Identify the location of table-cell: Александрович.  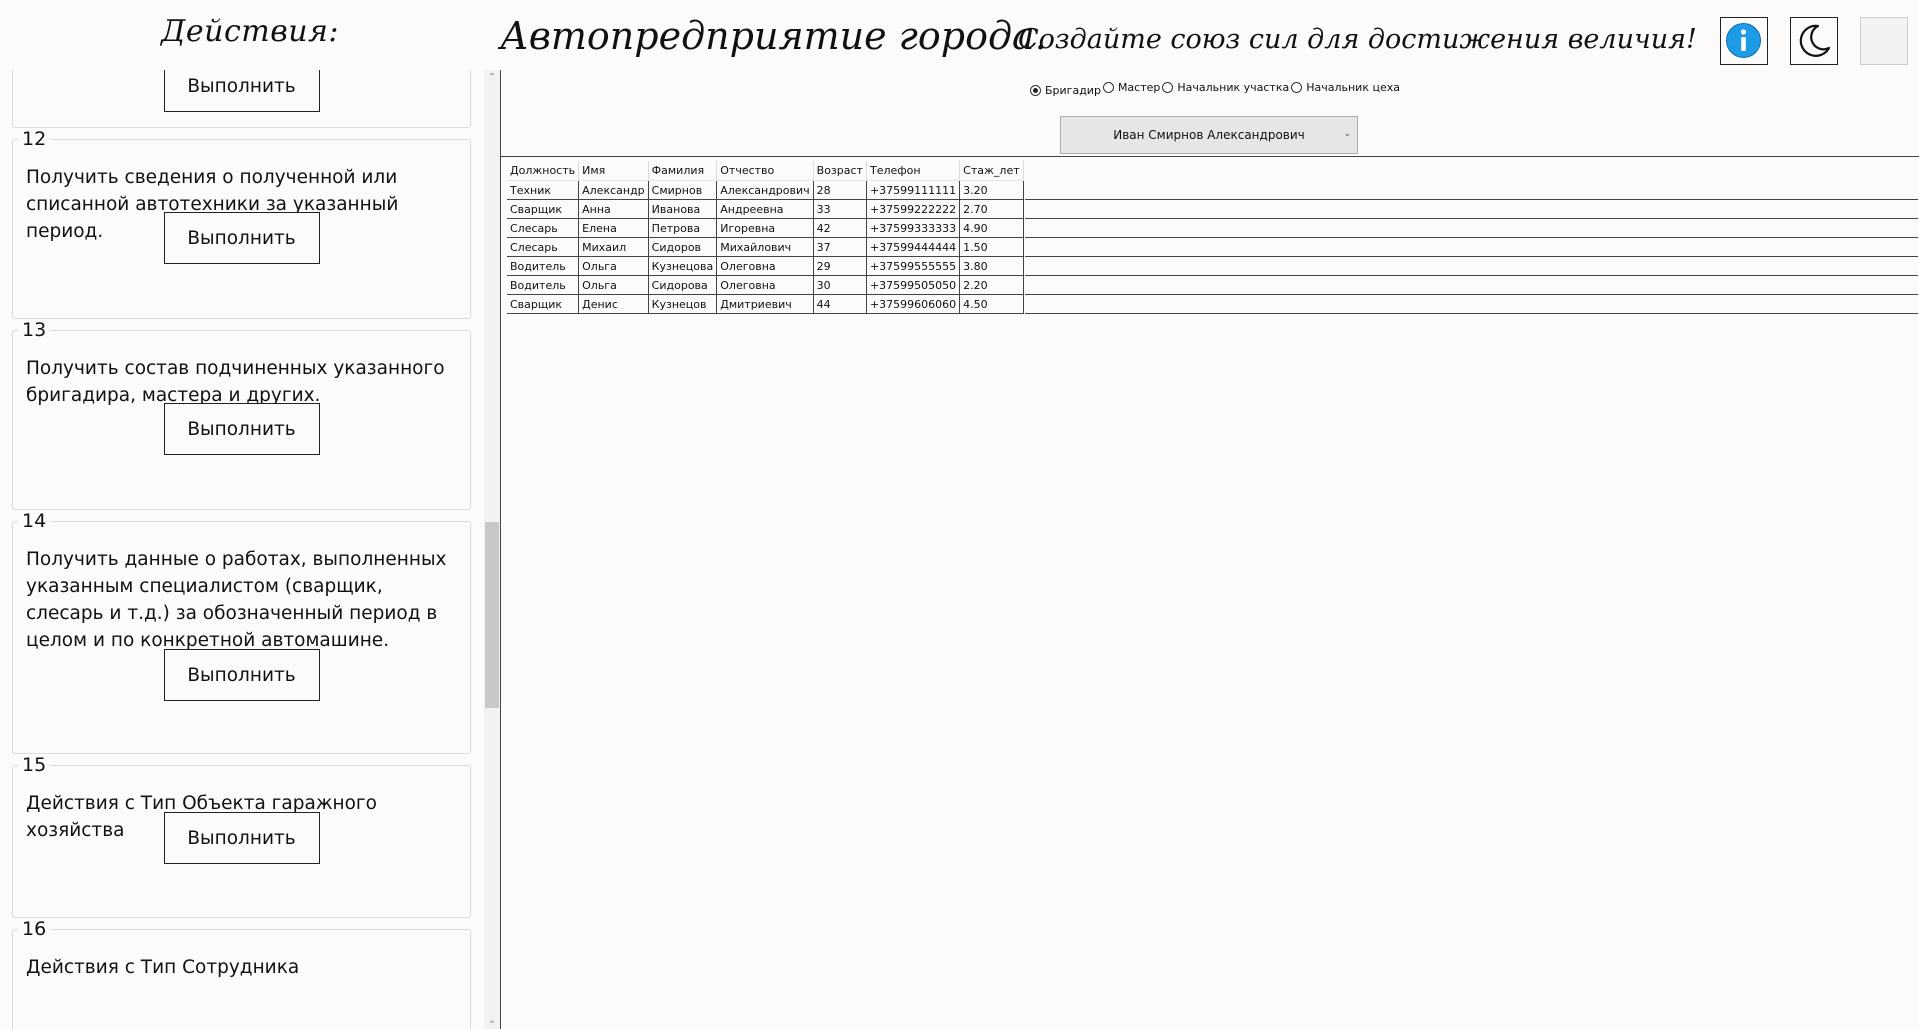
(765, 190).